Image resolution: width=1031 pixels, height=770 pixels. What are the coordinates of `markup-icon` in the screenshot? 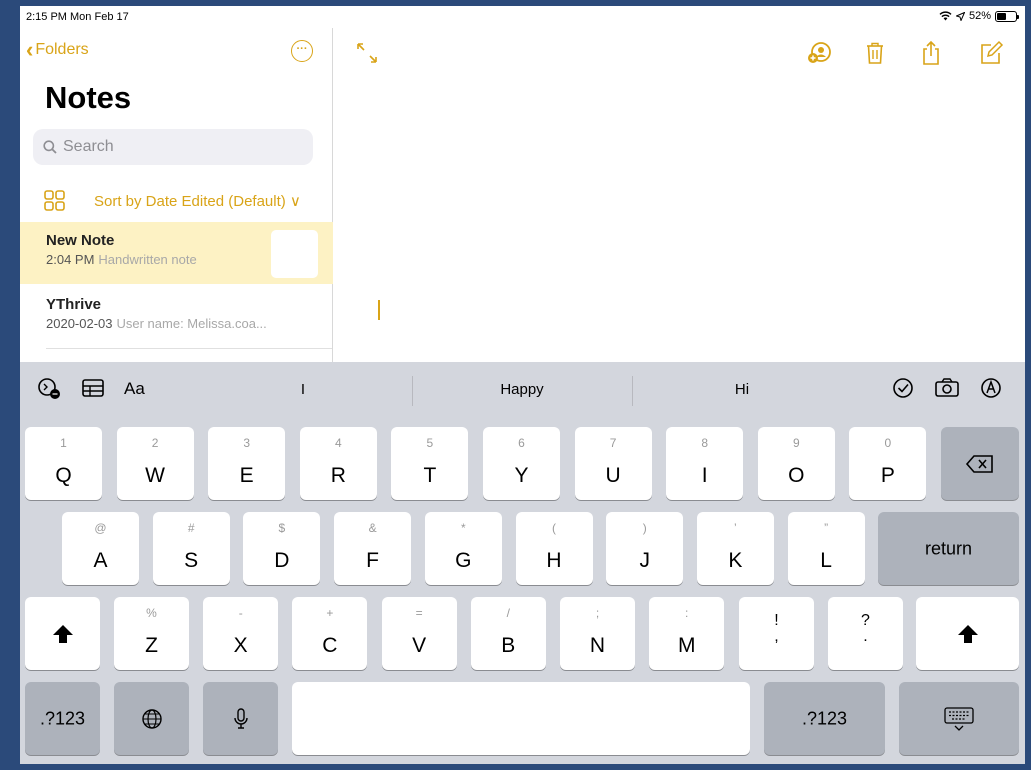 It's located at (991, 388).